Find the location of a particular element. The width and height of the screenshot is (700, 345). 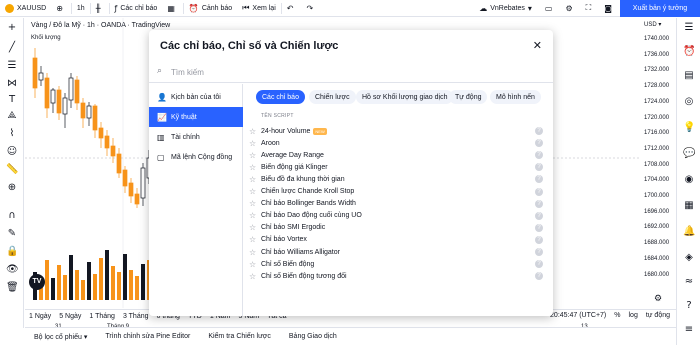

emoji-icon: ☺ is located at coordinates (12, 152).